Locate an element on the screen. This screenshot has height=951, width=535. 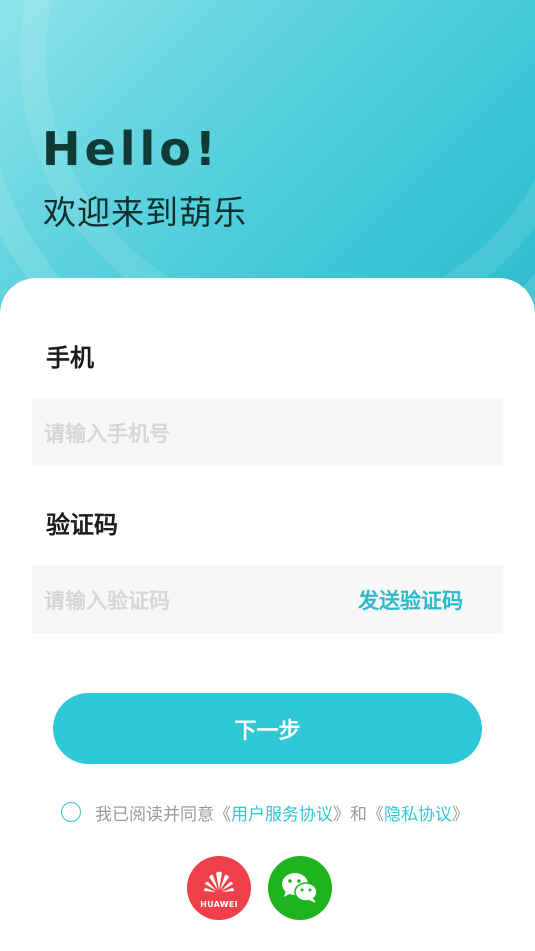
send-code-button: 发送验证码 is located at coordinates (410, 600).